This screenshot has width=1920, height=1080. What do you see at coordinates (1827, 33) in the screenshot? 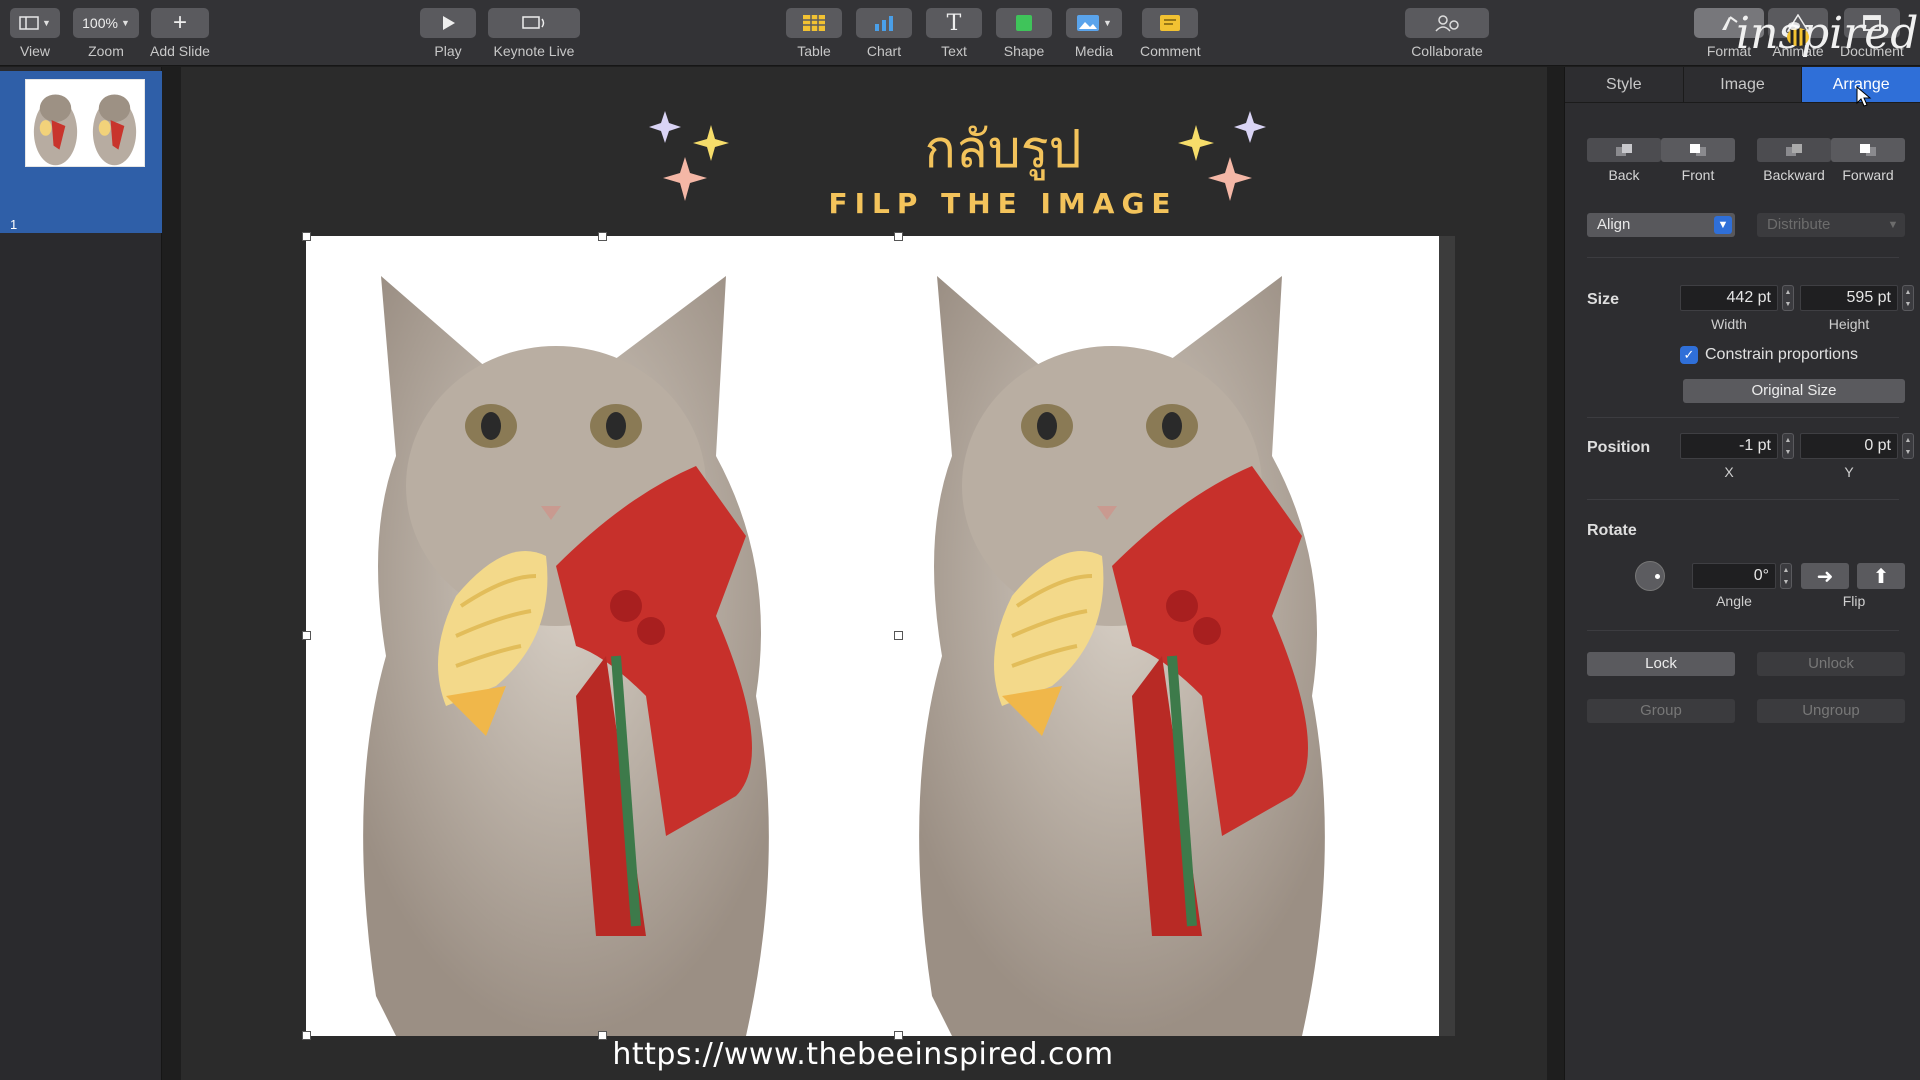
I see `inspired-watermark: inspired` at bounding box center [1827, 33].